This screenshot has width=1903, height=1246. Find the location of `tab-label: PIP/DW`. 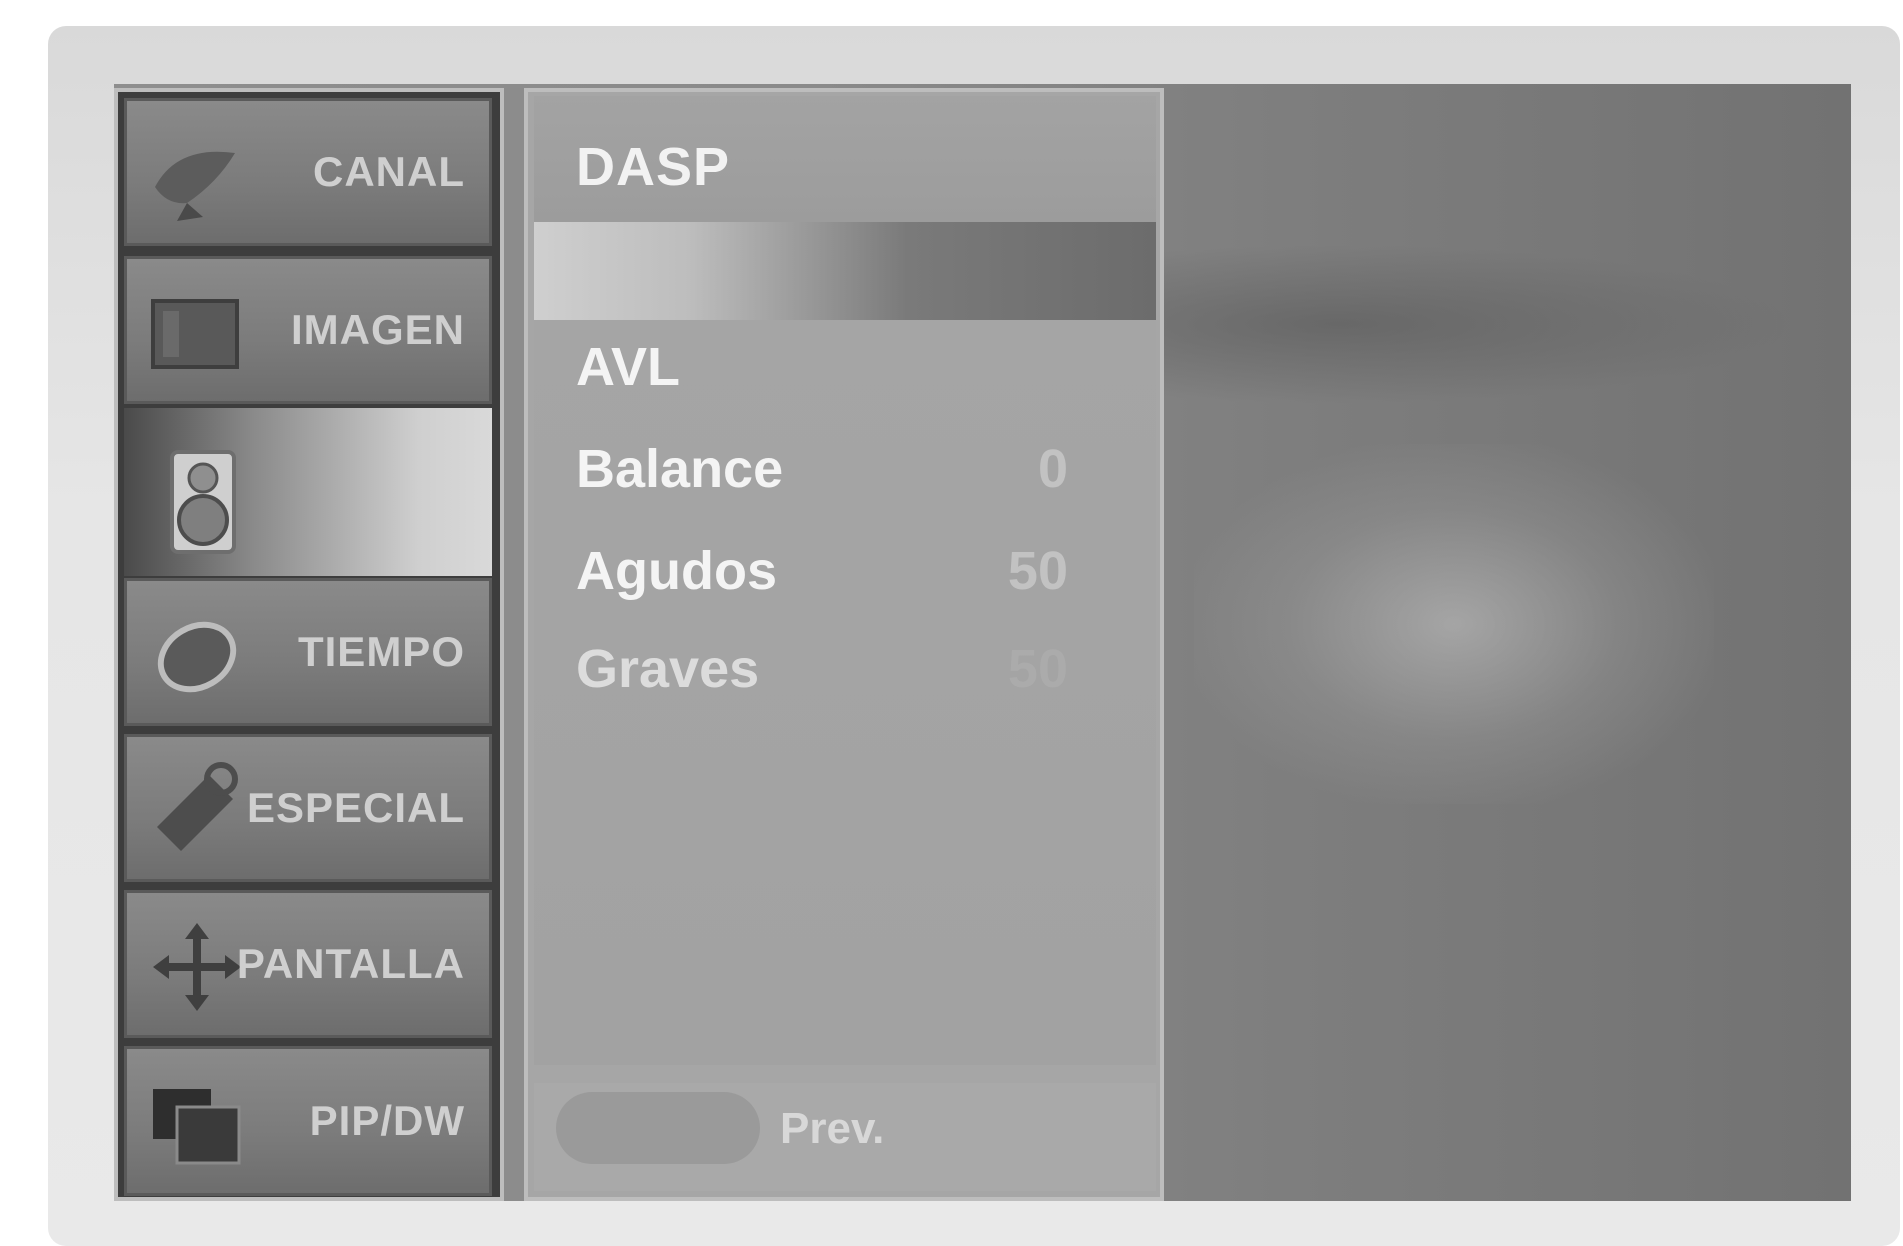

tab-label: PIP/DW is located at coordinates (387, 1120).